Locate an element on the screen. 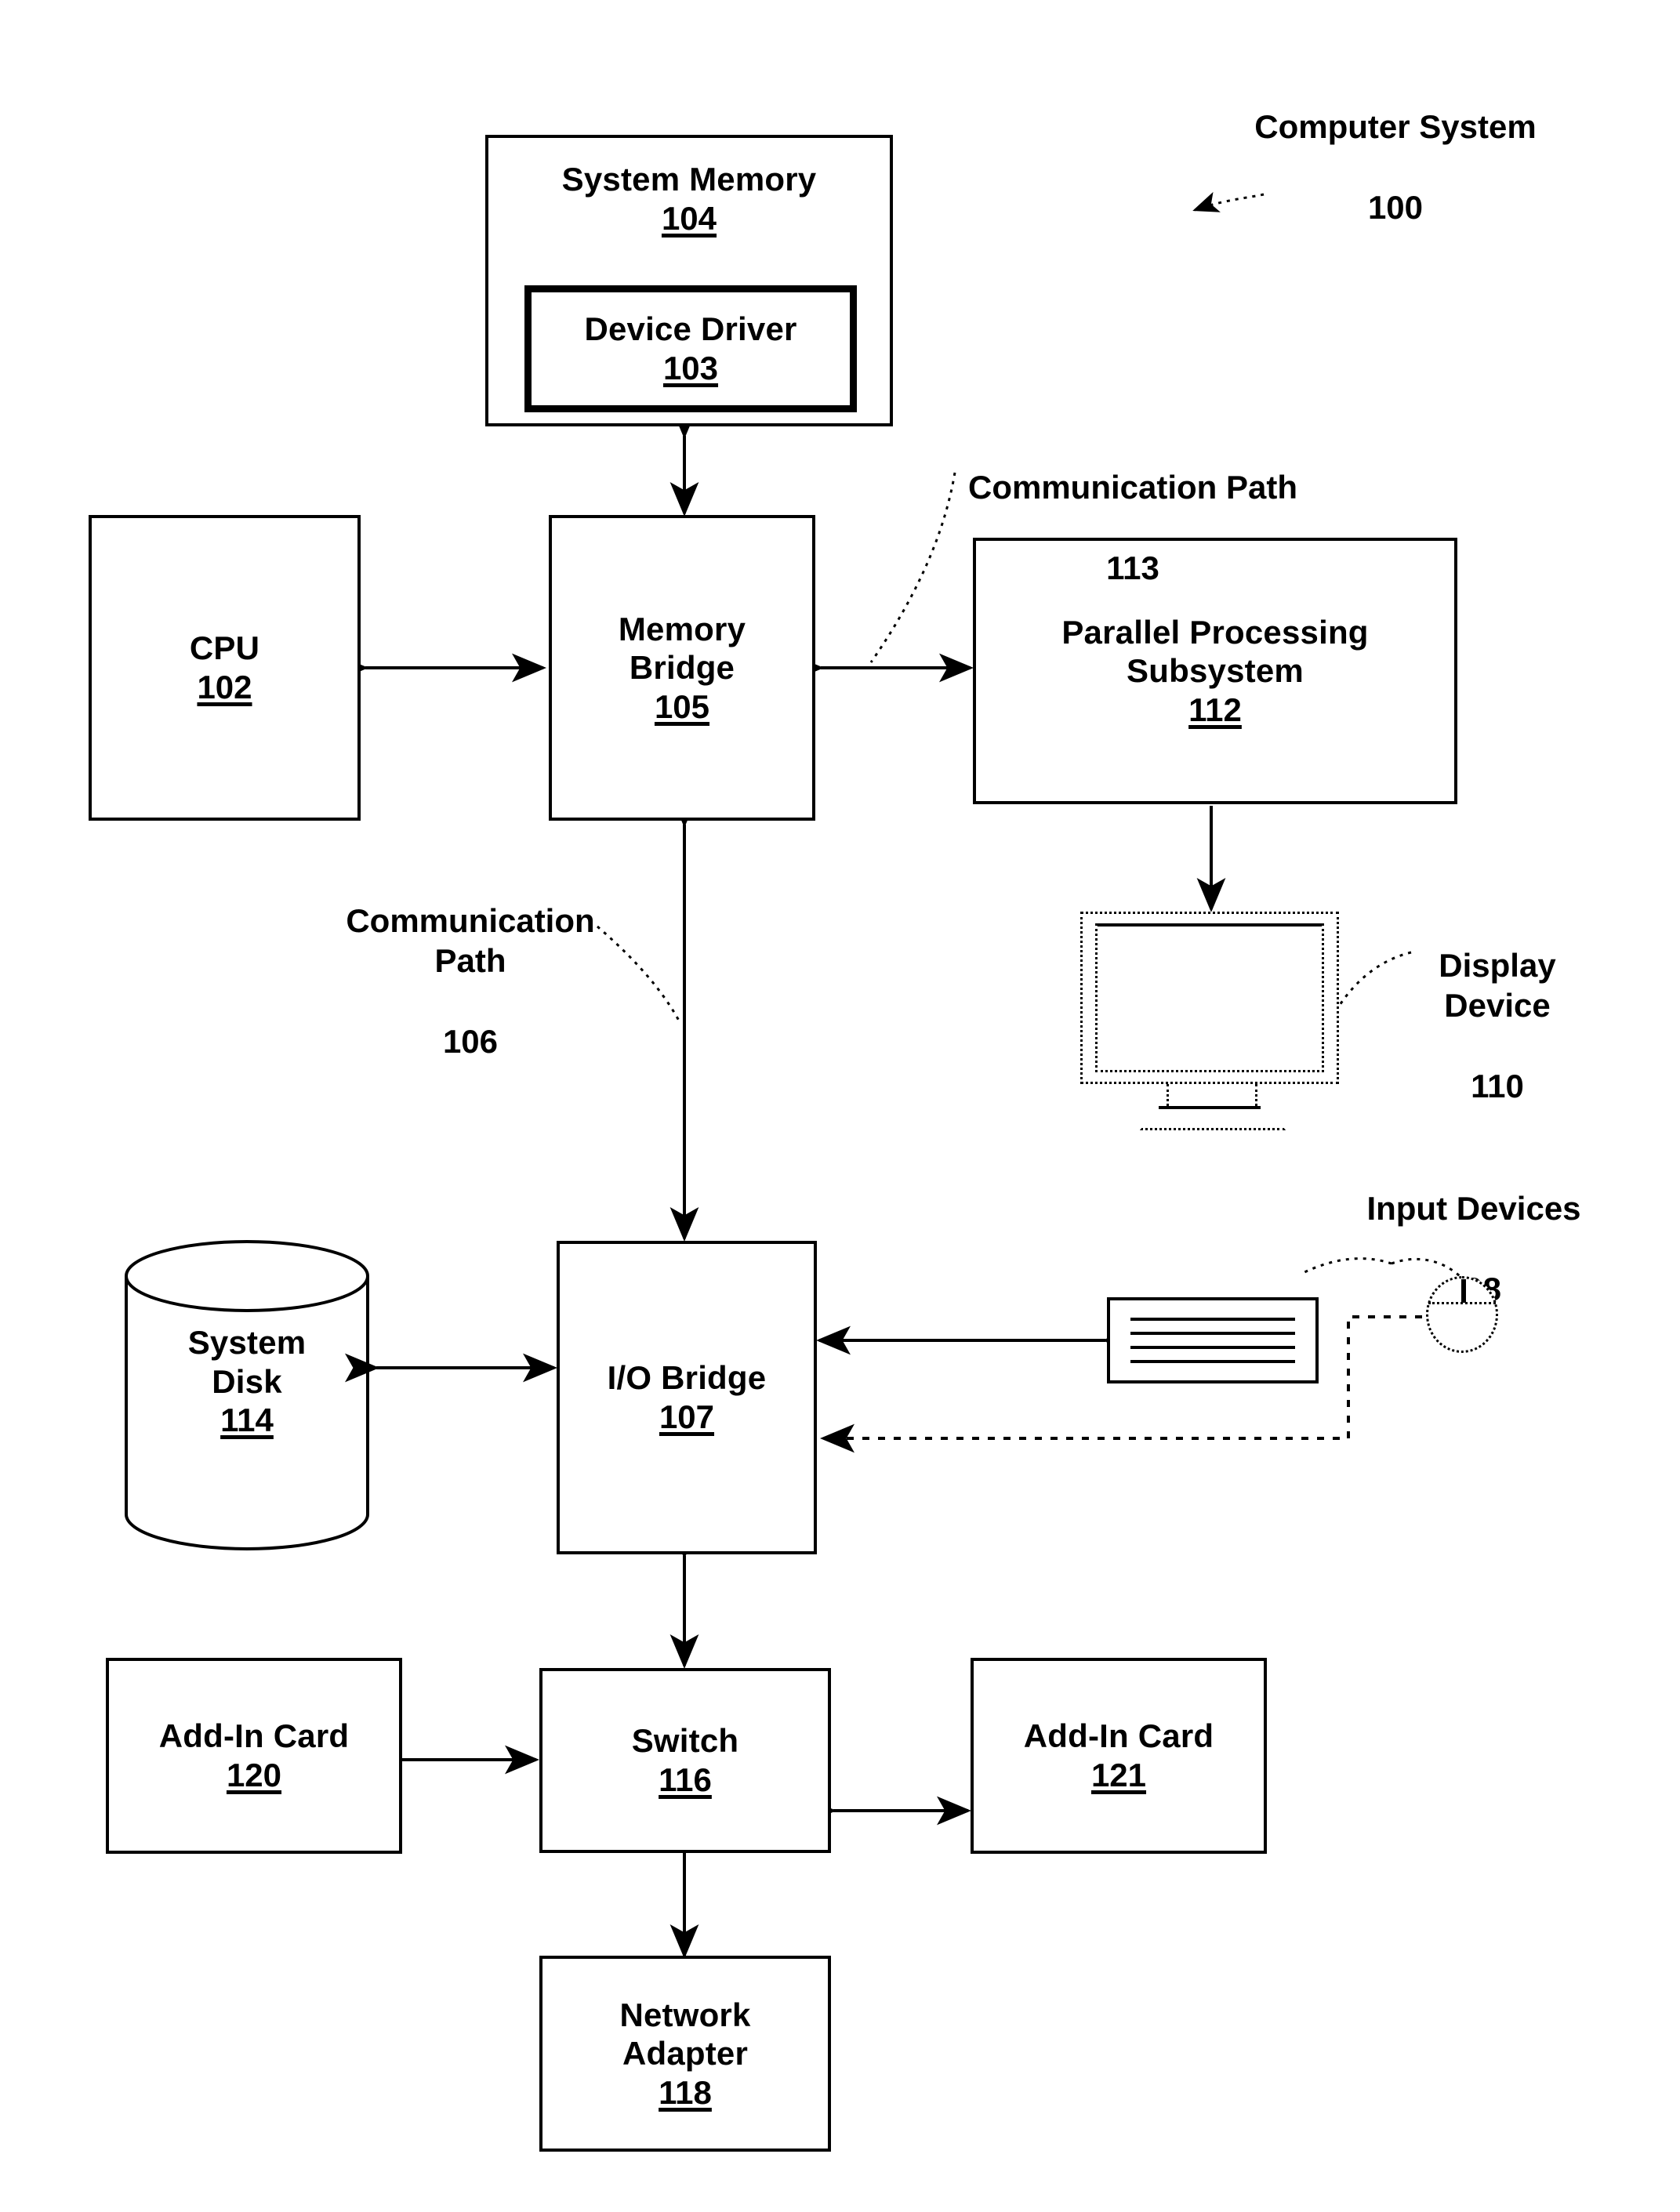 This screenshot has width=1680, height=2212. network-adapter-block: Network Adapter 118 is located at coordinates (685, 2054).